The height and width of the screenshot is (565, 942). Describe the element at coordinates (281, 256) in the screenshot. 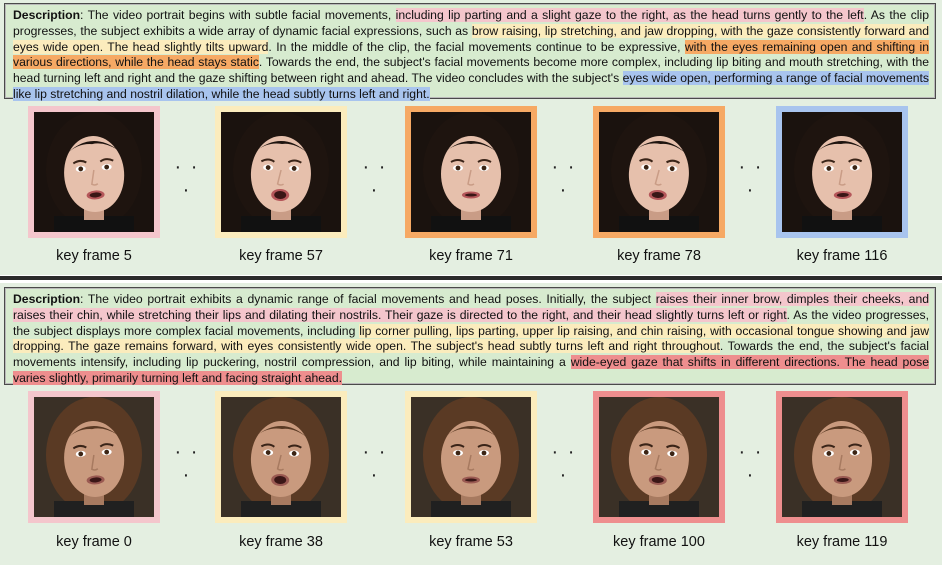

I see `key-frame-label: key frame 57` at that location.